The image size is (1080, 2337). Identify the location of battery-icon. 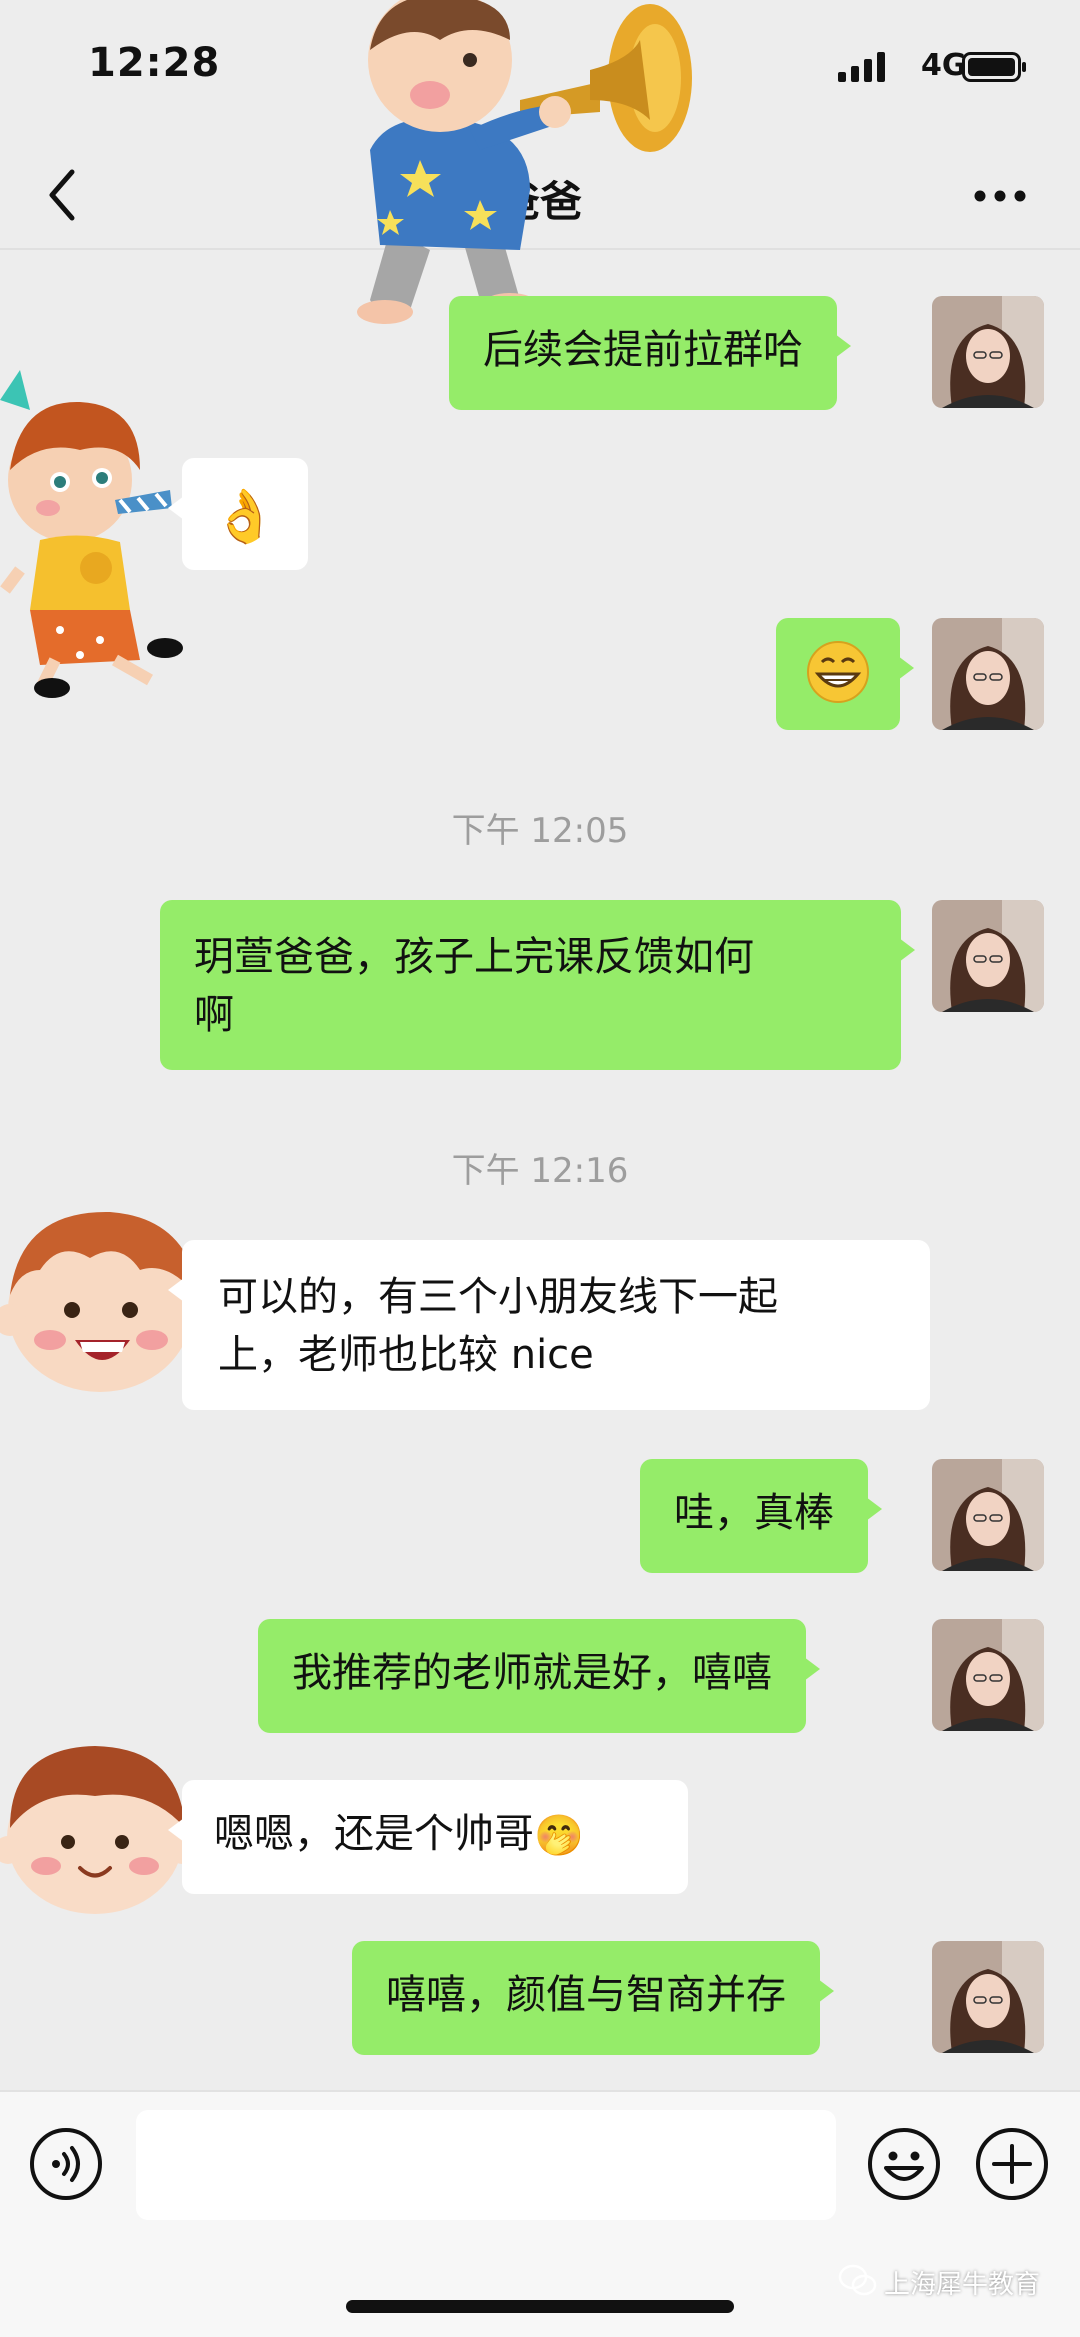
(994, 67).